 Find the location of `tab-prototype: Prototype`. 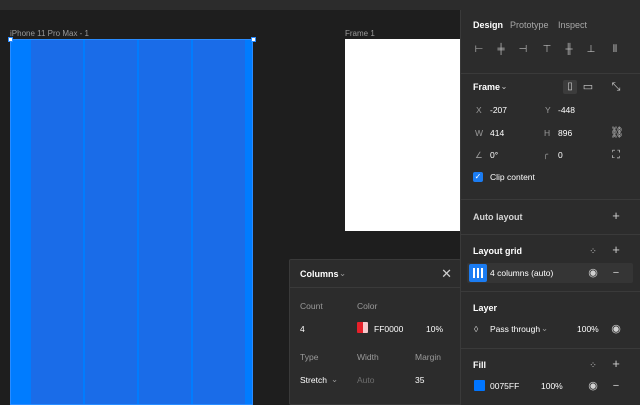

tab-prototype: Prototype is located at coordinates (529, 25).